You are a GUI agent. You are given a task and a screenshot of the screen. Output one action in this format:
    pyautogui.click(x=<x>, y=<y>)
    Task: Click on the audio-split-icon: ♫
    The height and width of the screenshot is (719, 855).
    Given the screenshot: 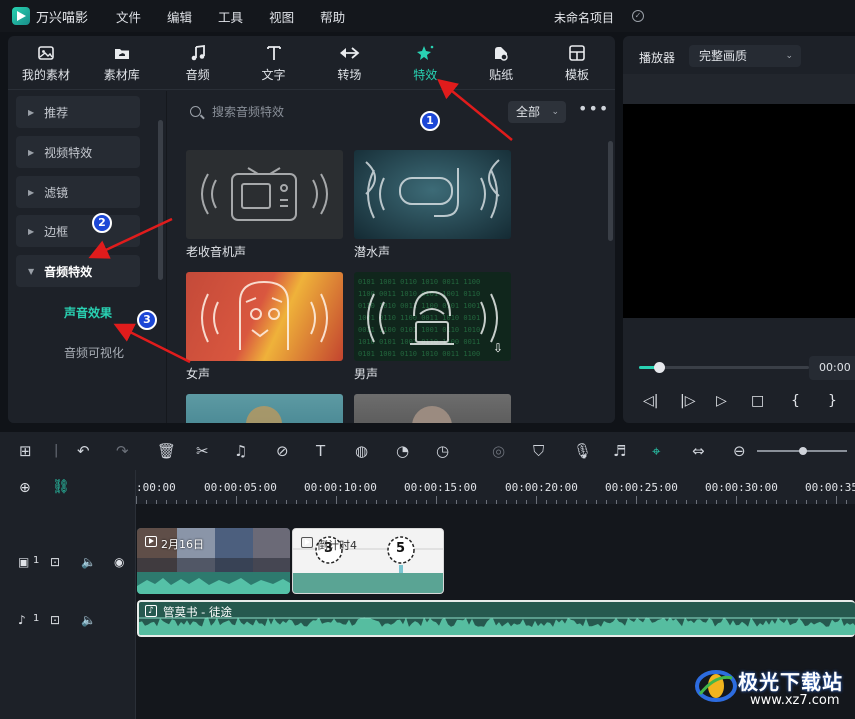 What is the action you would take?
    pyautogui.click(x=240, y=451)
    